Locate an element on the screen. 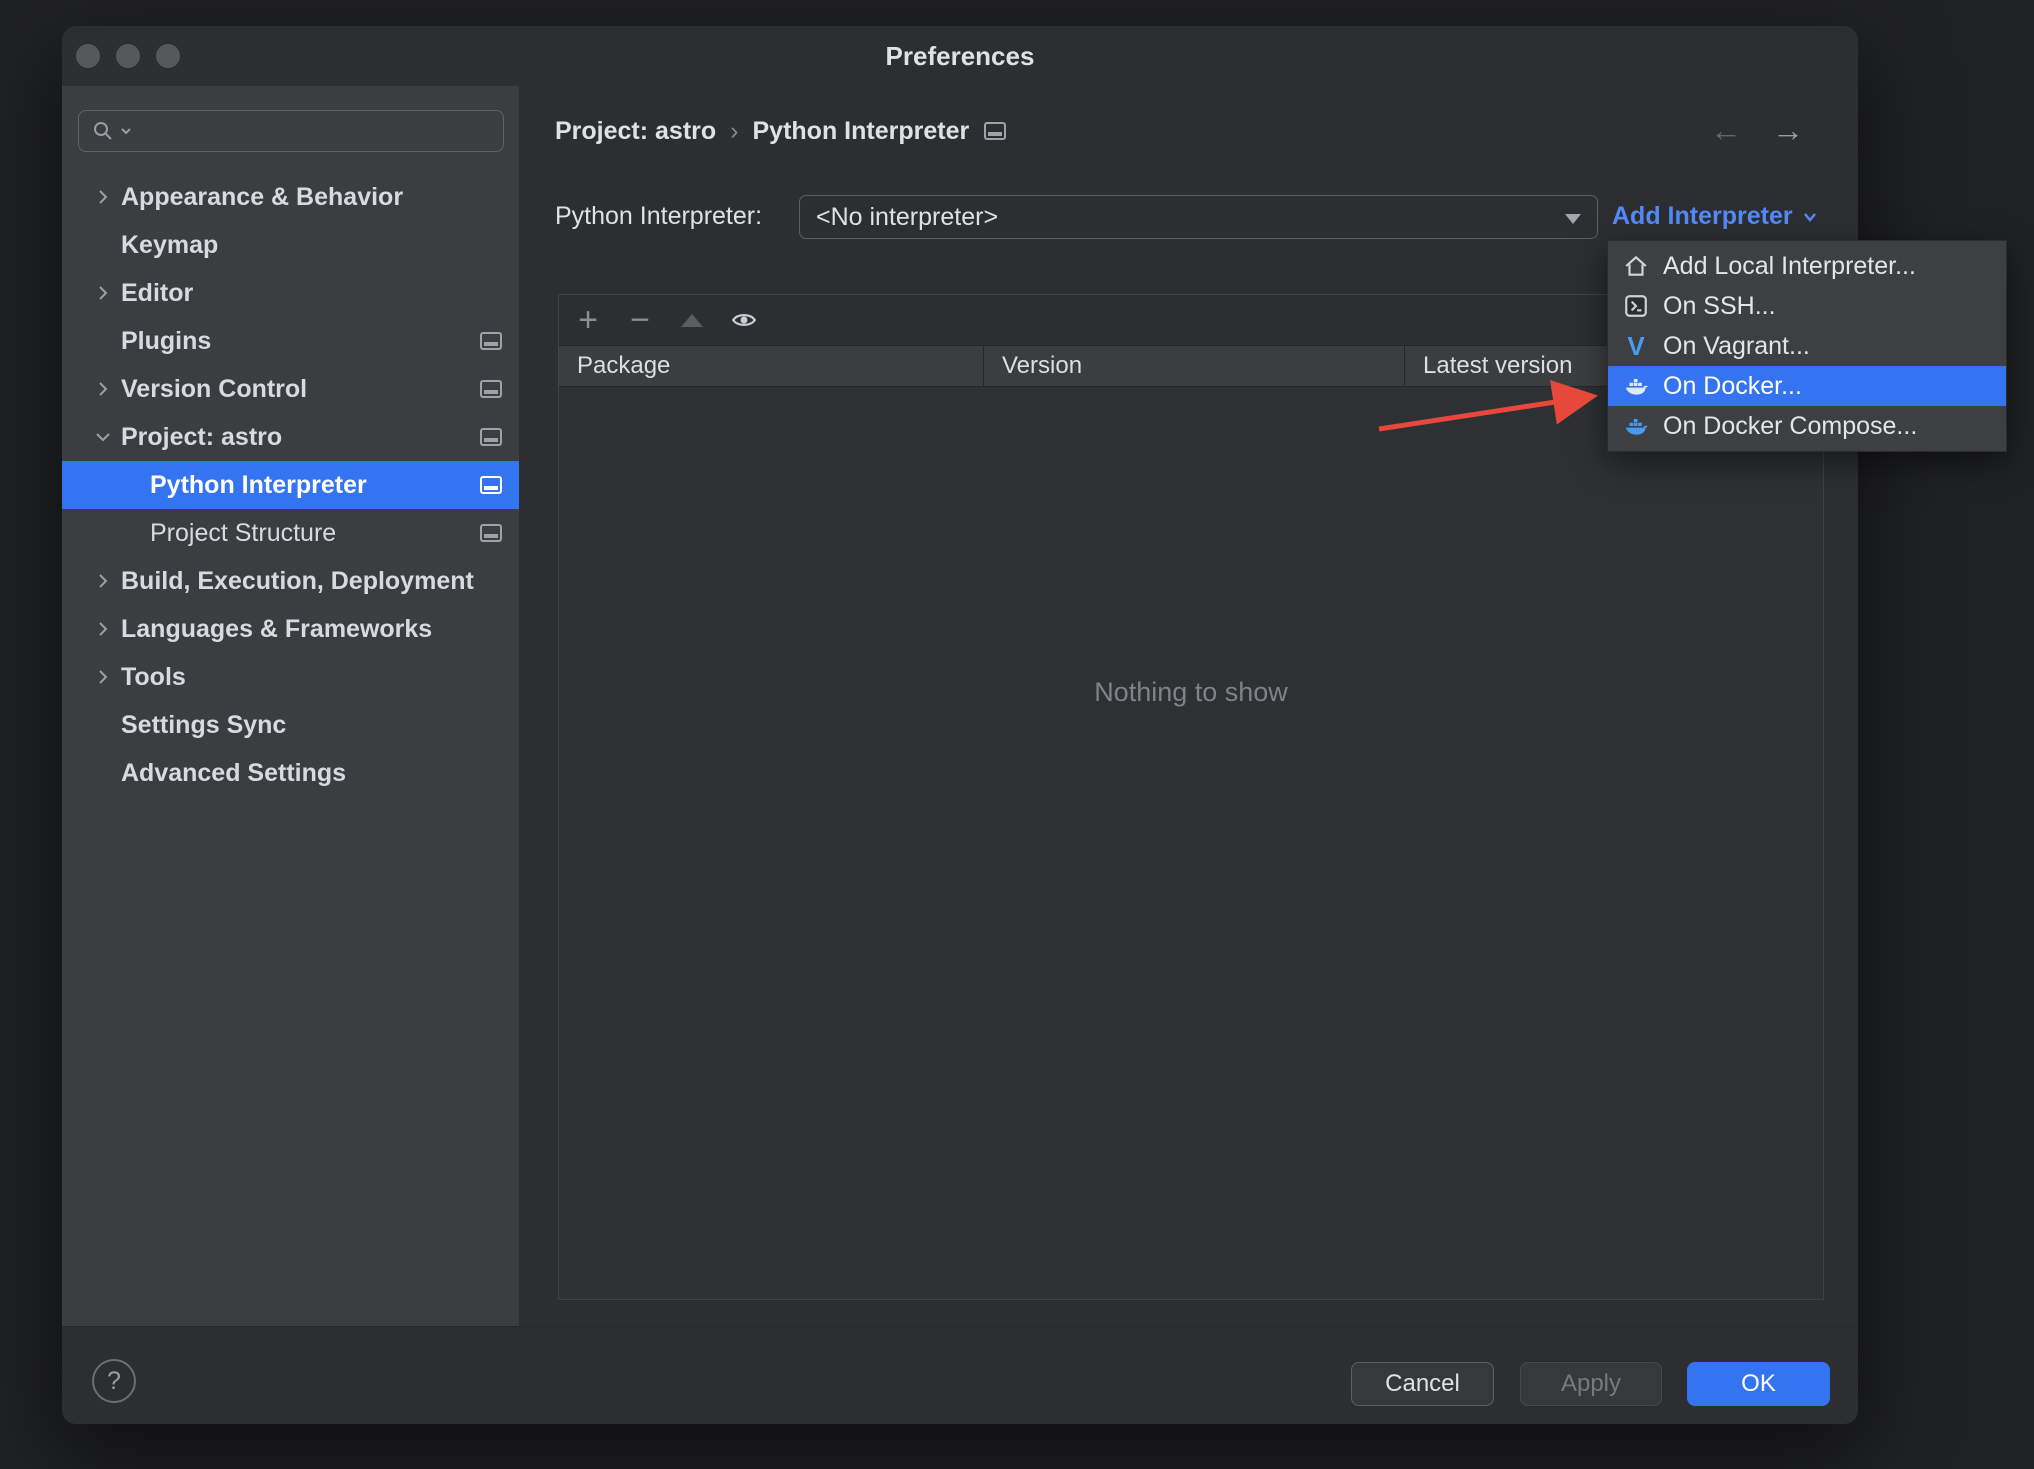 The height and width of the screenshot is (1469, 2034). sidebar-item-project-astro: Project: astro is located at coordinates (290, 437).